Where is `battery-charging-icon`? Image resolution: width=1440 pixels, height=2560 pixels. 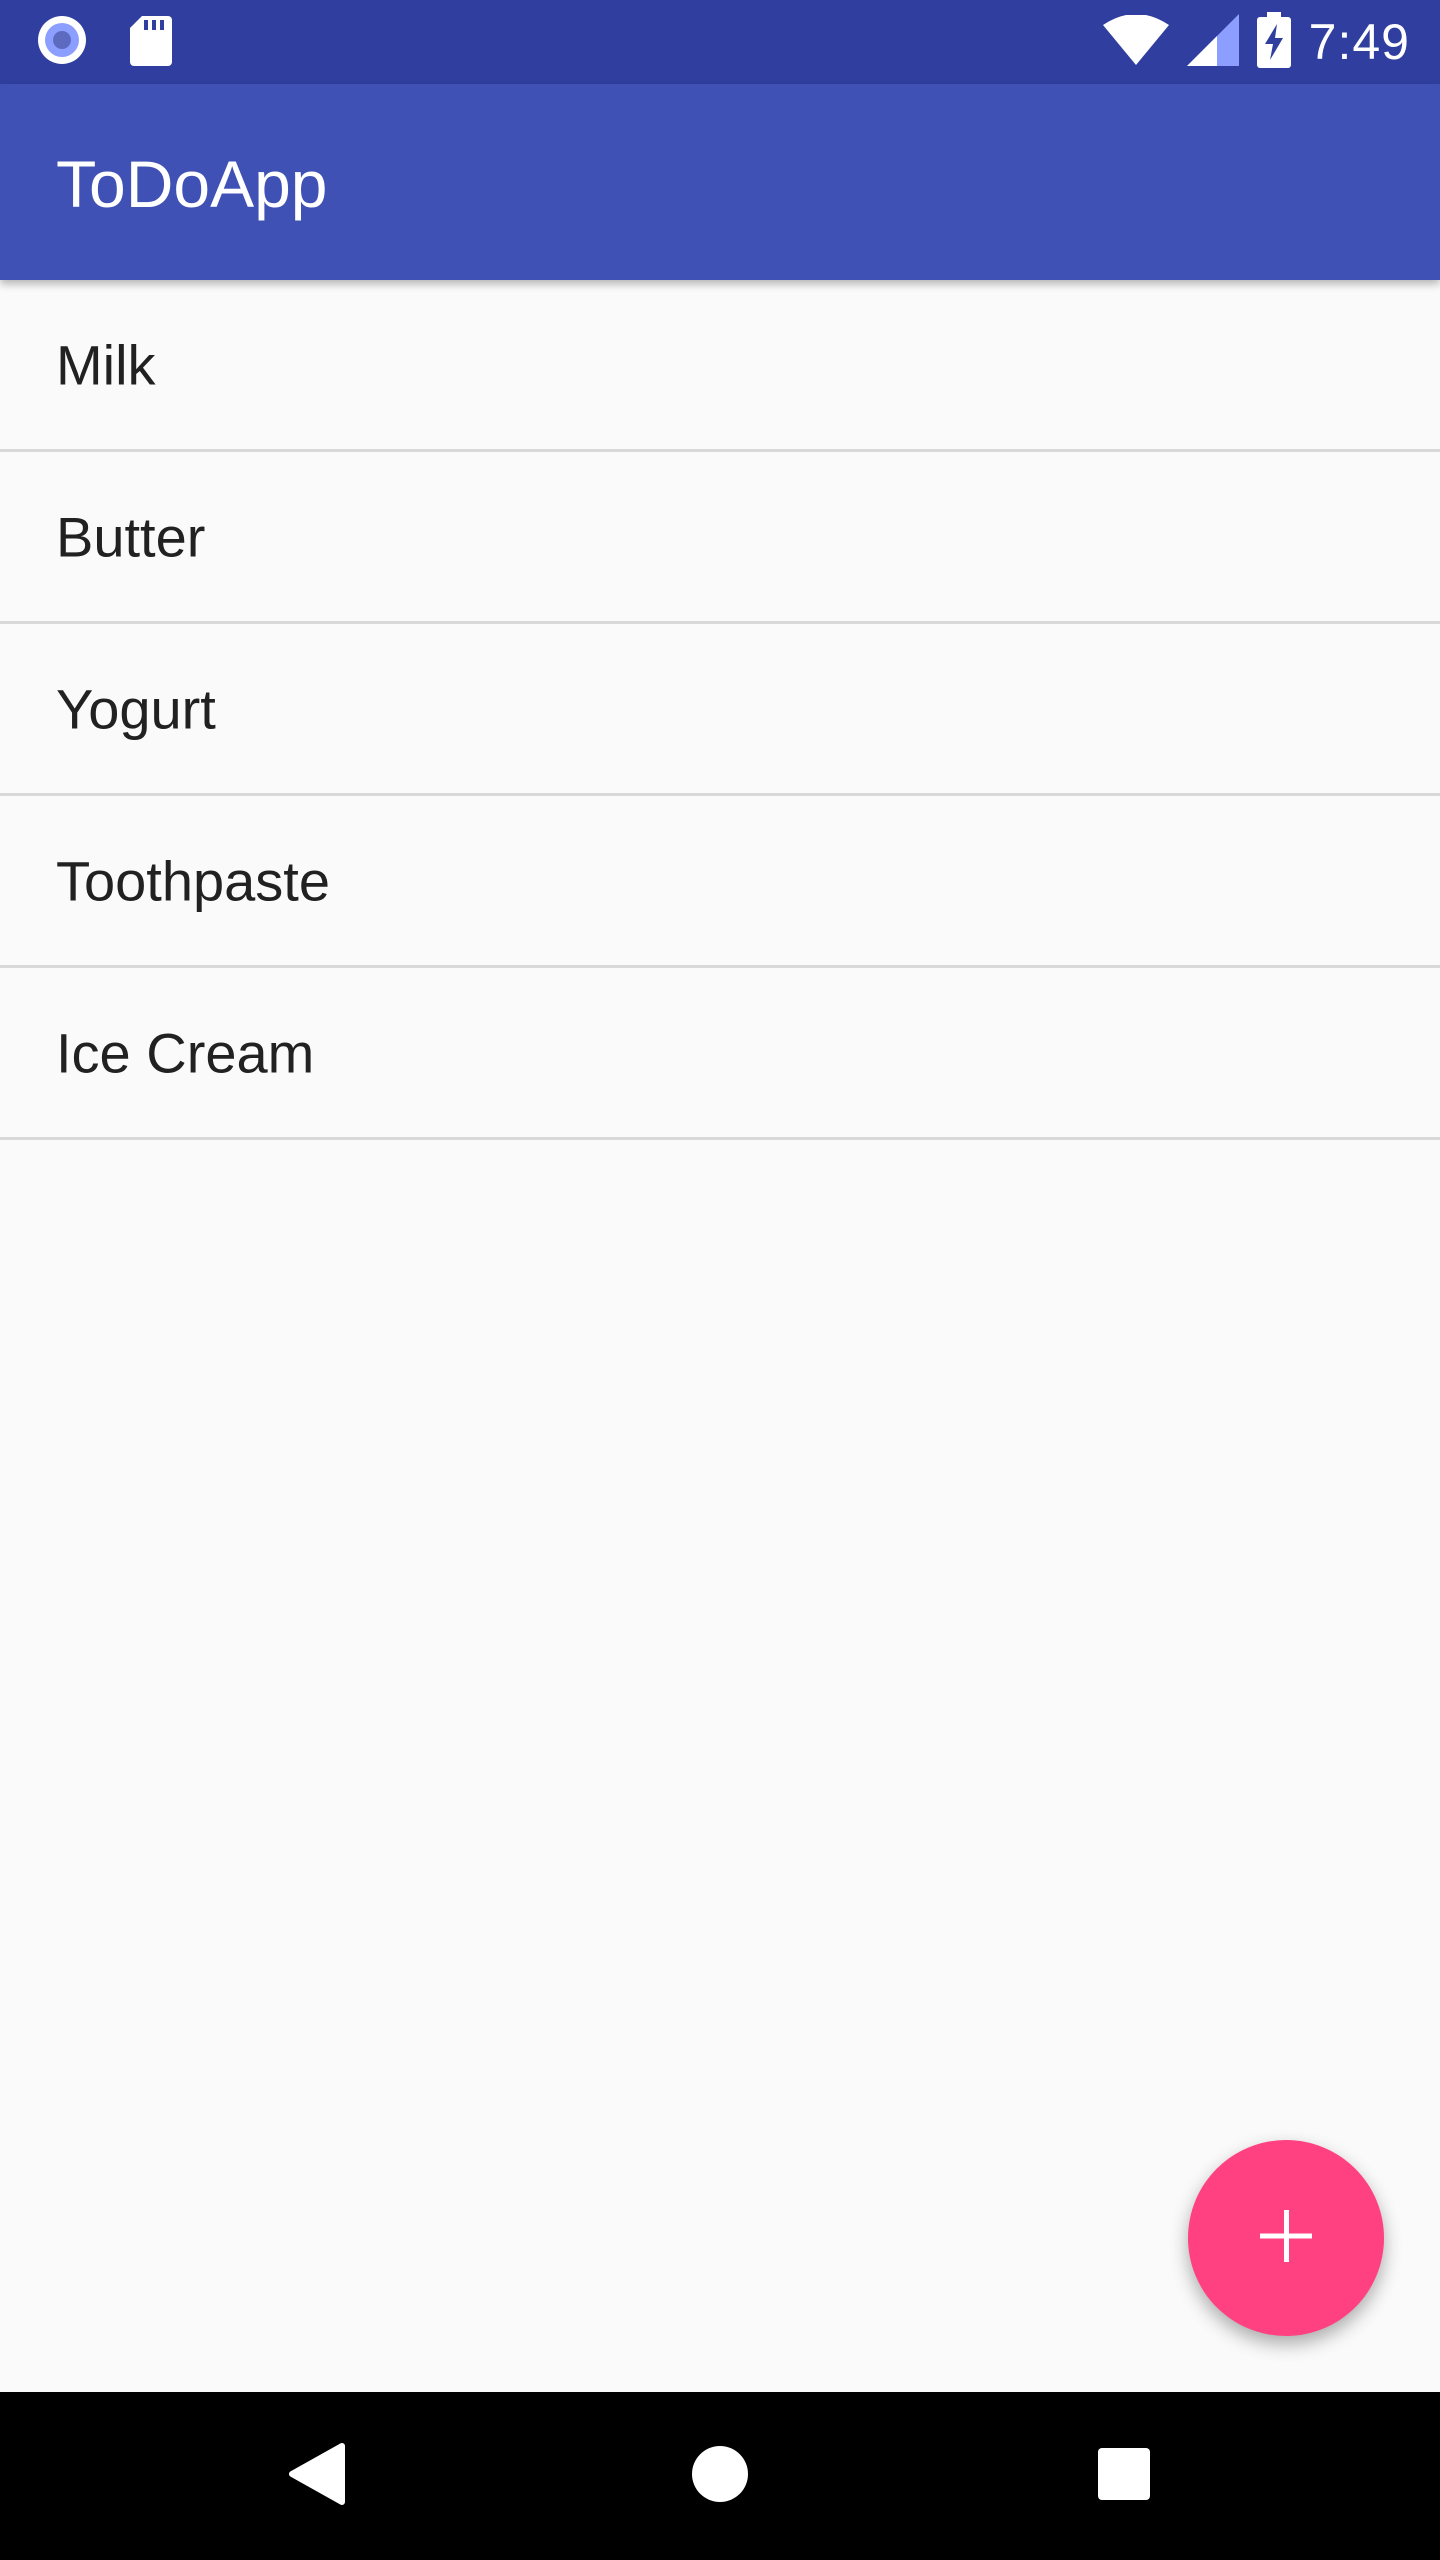 battery-charging-icon is located at coordinates (1273, 42).